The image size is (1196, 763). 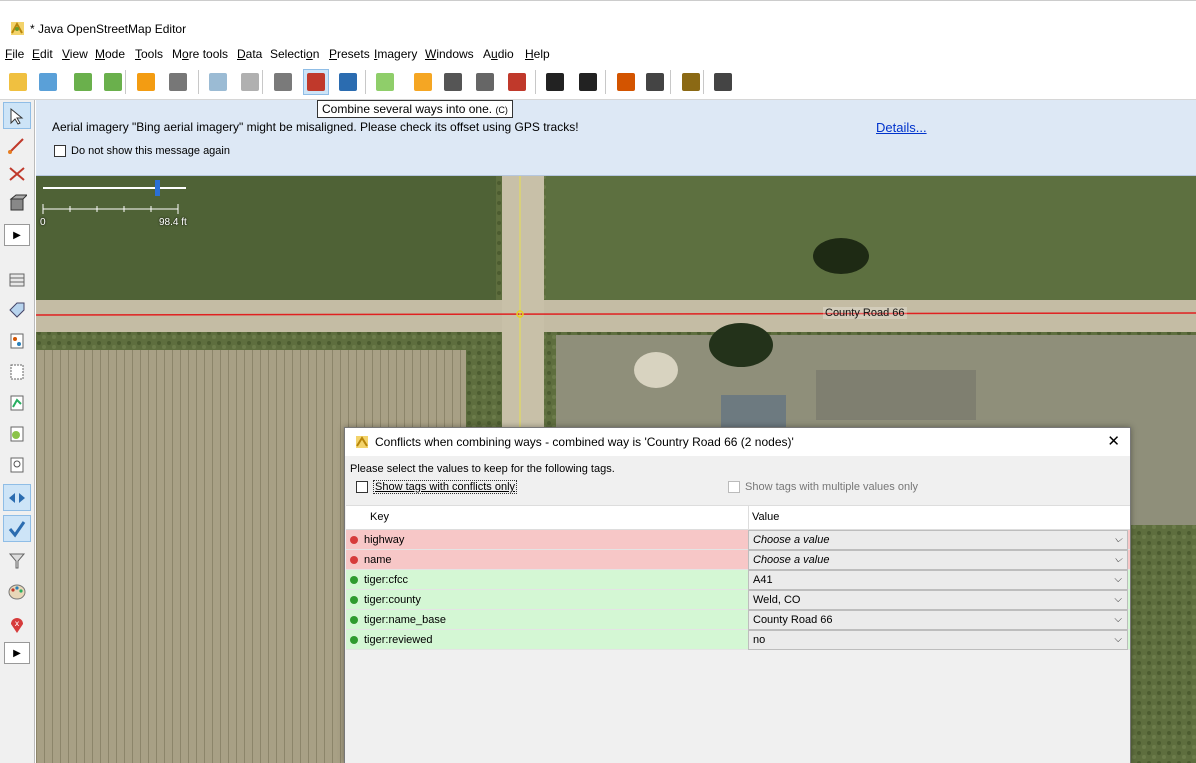 What do you see at coordinates (146, 82) in the screenshot?
I see `undo-button` at bounding box center [146, 82].